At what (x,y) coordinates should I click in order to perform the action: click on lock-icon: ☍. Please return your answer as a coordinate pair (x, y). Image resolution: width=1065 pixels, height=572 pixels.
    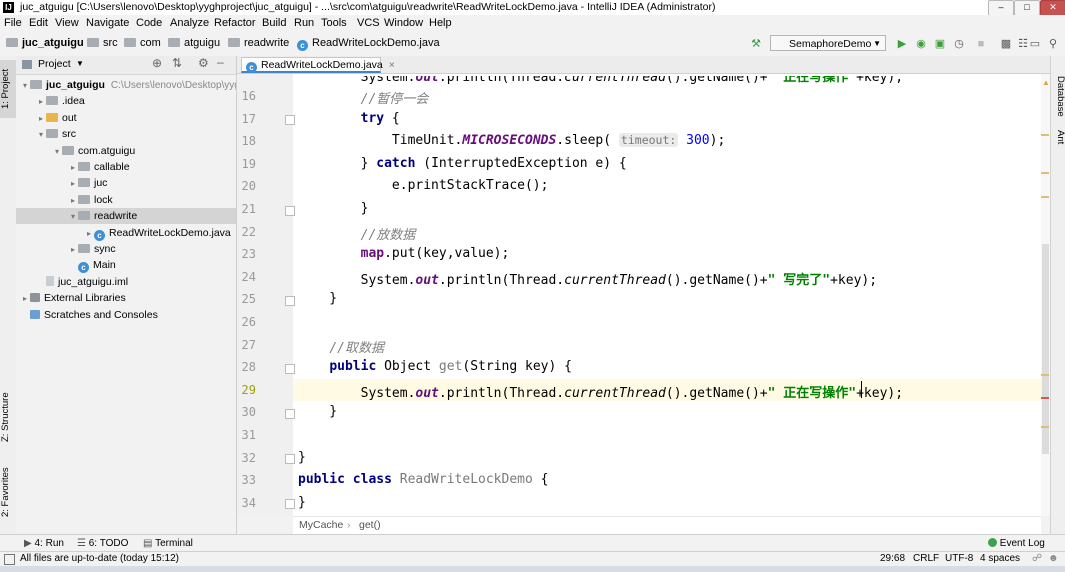
    Looking at the image, I should click on (1037, 558).